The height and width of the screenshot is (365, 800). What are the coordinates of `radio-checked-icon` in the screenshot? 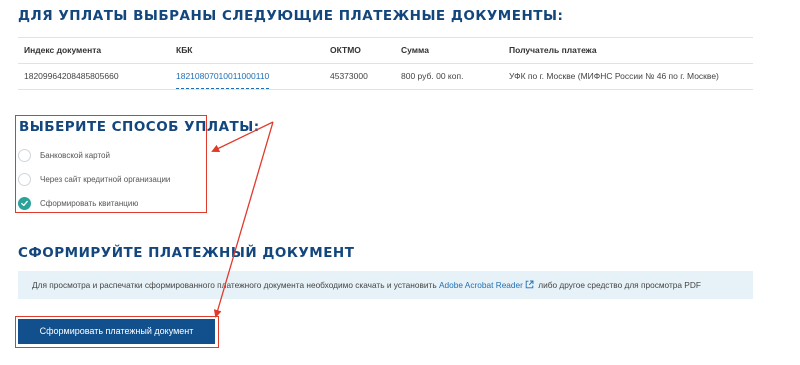 It's located at (24, 203).